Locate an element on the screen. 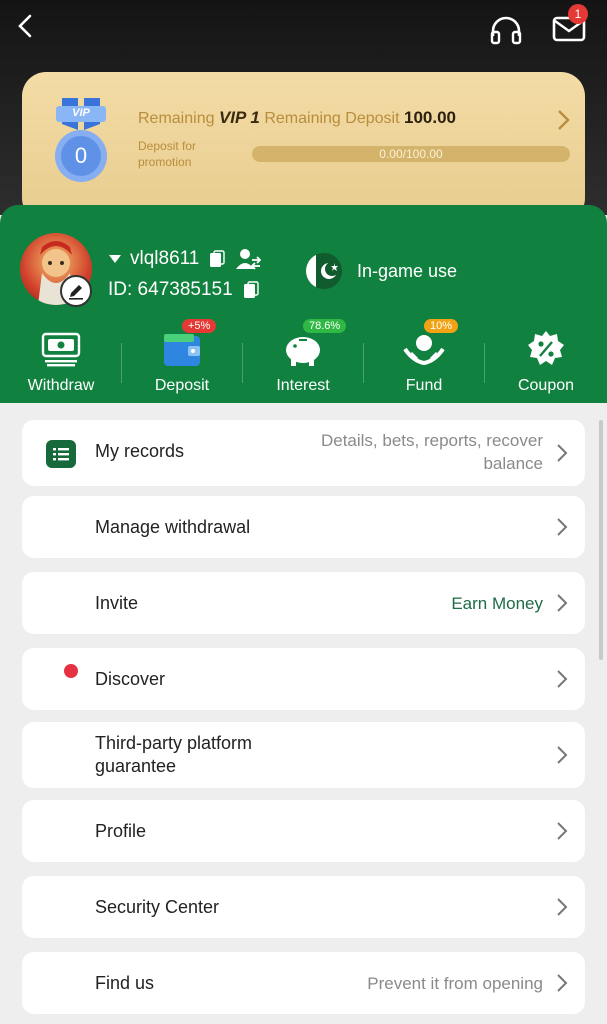  support-button is located at coordinates (506, 30).